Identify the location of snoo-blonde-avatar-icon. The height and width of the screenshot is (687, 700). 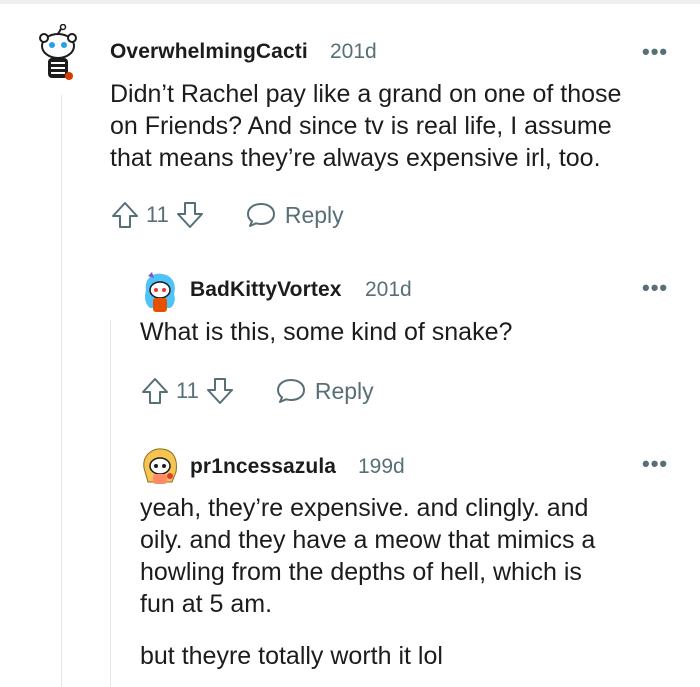
(160, 466).